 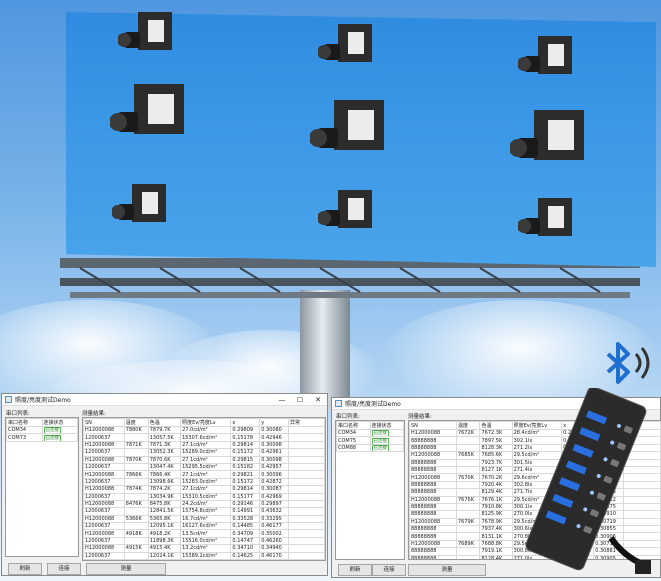 What do you see at coordinates (43, 400) in the screenshot?
I see `window-title: 照度/亮度测试Demo` at bounding box center [43, 400].